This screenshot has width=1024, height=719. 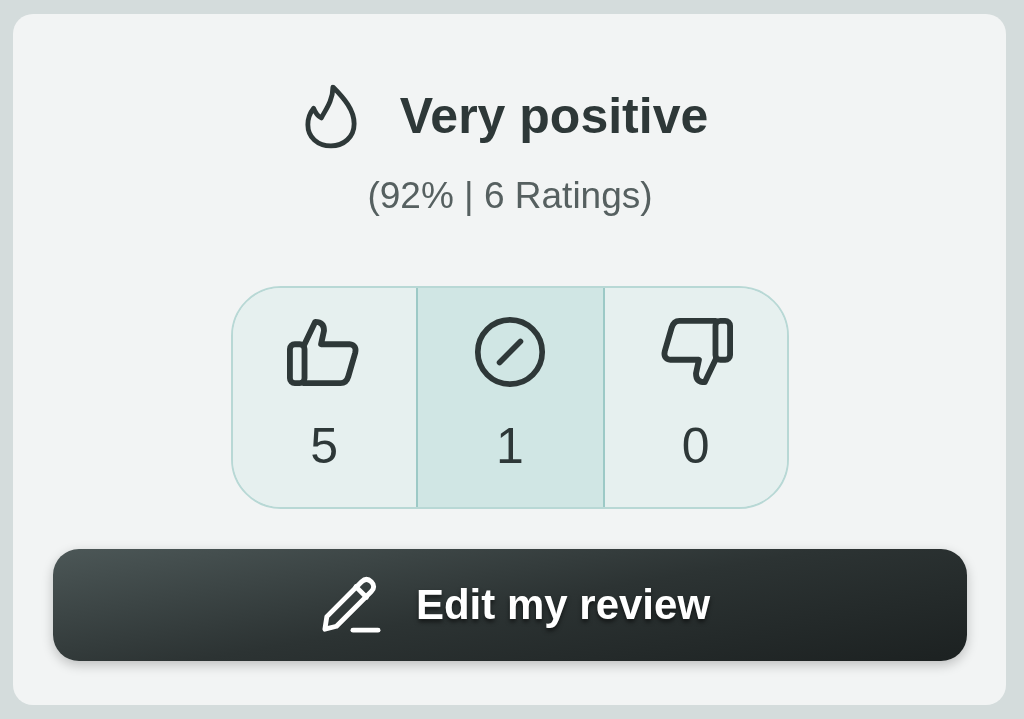 I want to click on pencil-icon, so click(x=350, y=605).